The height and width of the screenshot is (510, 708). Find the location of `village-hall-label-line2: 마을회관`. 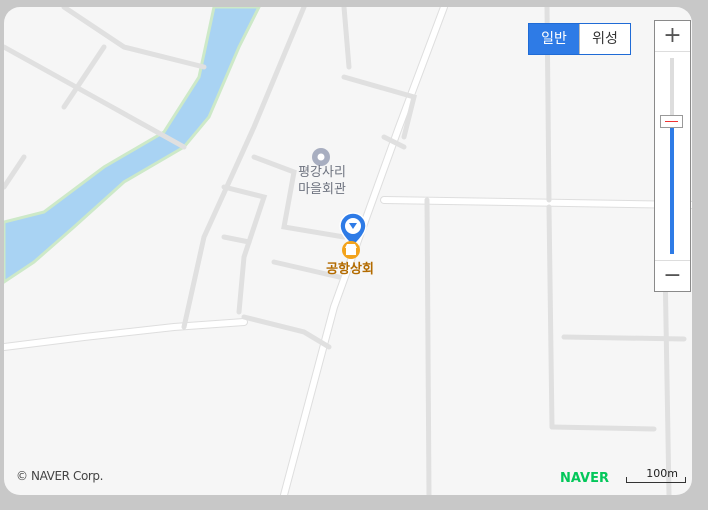

village-hall-label-line2: 마을회관 is located at coordinates (322, 189).